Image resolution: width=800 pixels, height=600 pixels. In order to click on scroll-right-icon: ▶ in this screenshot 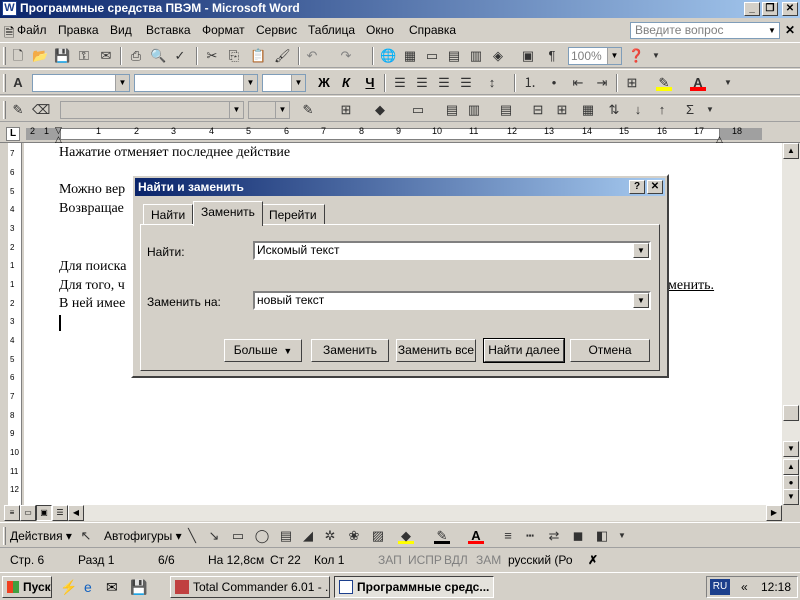, I will do `click(774, 513)`.